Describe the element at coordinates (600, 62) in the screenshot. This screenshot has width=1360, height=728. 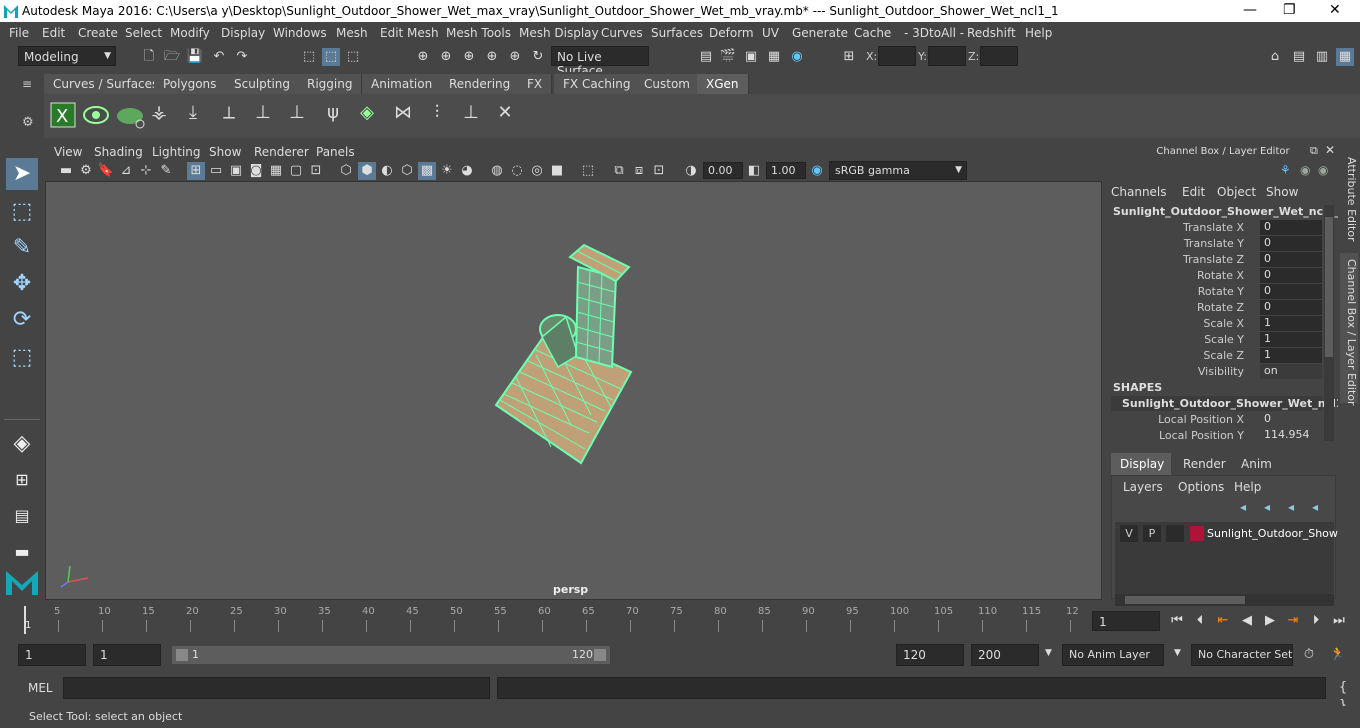
I see `live-surface-field: No Live Surface` at that location.